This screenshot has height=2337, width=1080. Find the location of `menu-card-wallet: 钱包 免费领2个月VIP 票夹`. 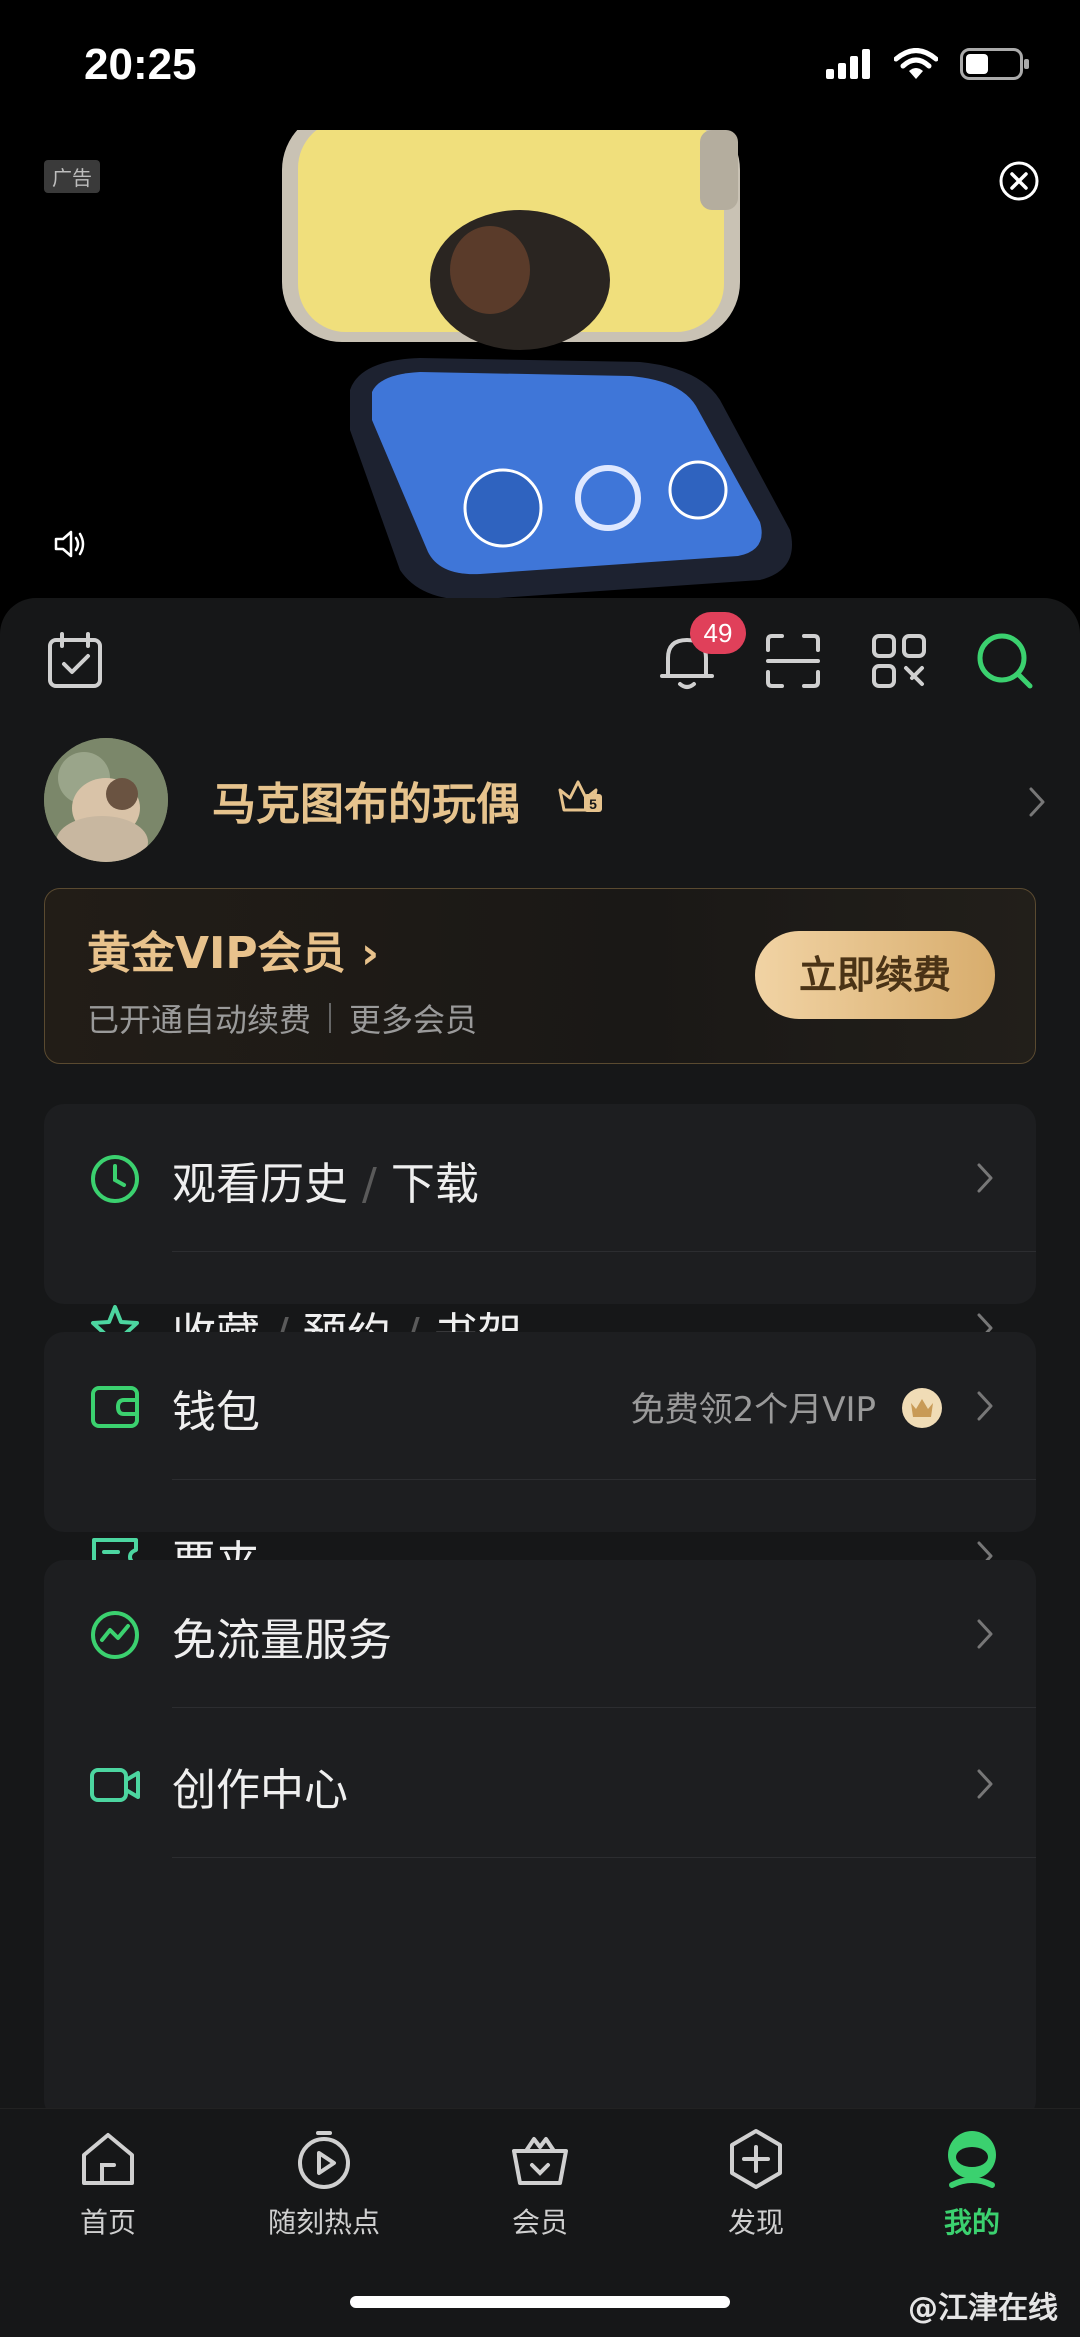

menu-card-wallet: 钱包 免费领2个月VIP 票夹 is located at coordinates (540, 1460).